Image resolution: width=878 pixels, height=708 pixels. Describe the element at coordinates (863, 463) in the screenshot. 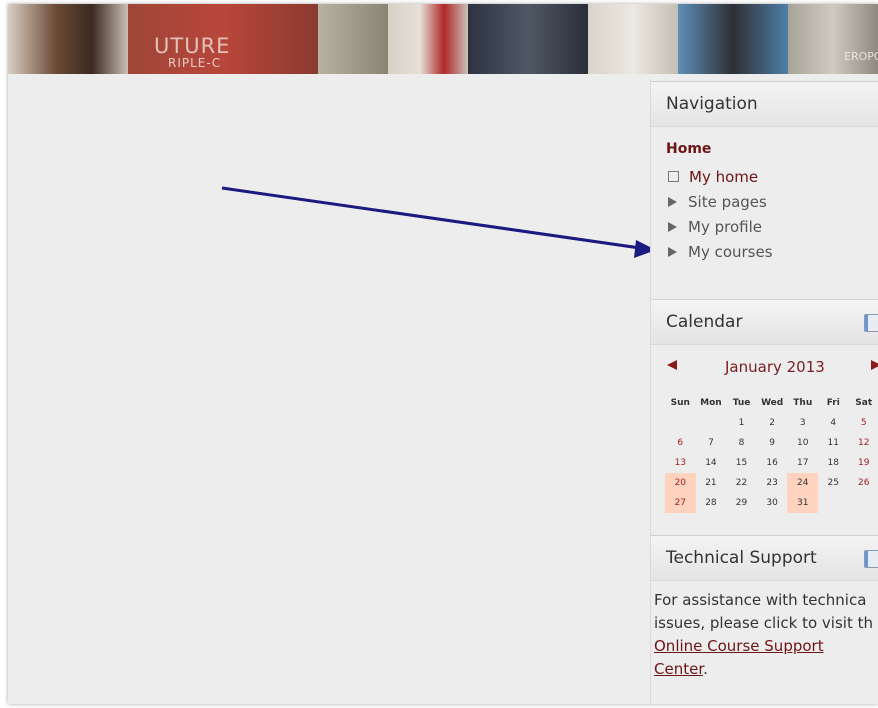

I see `calendar-day: 19` at that location.